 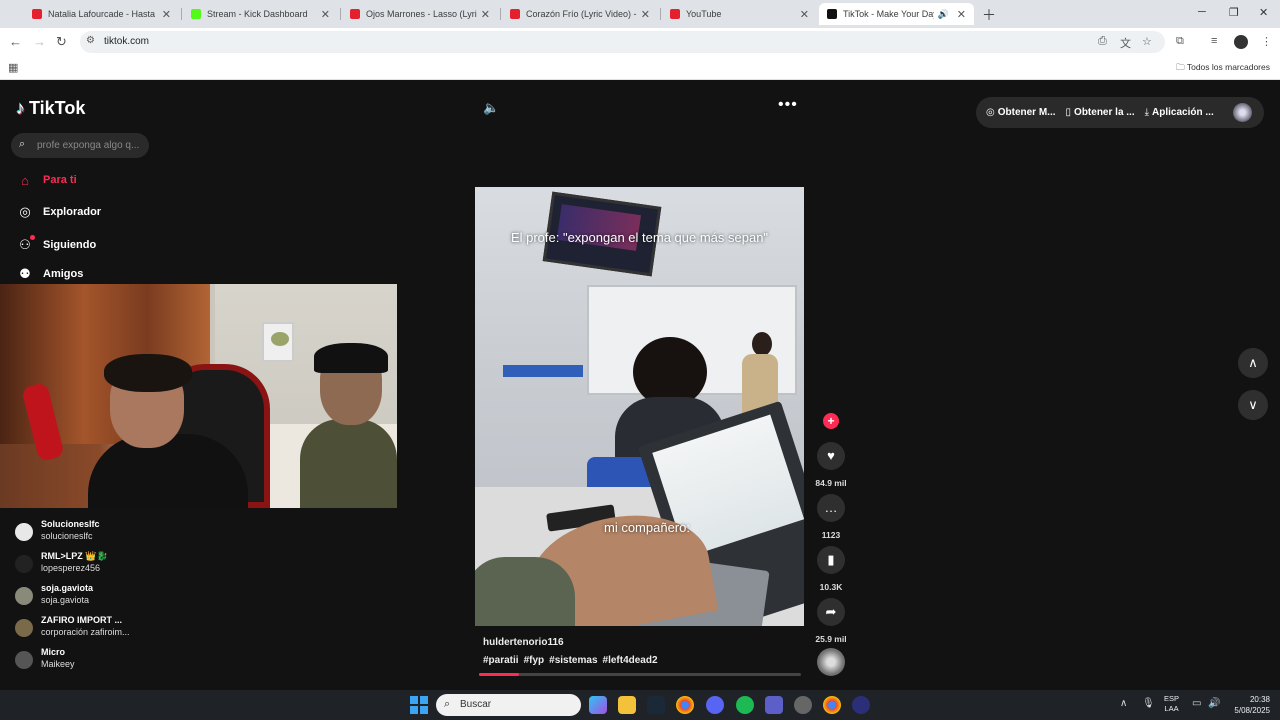 What do you see at coordinates (630, 660) in the screenshot?
I see `hashtag-link: #left4dead2` at bounding box center [630, 660].